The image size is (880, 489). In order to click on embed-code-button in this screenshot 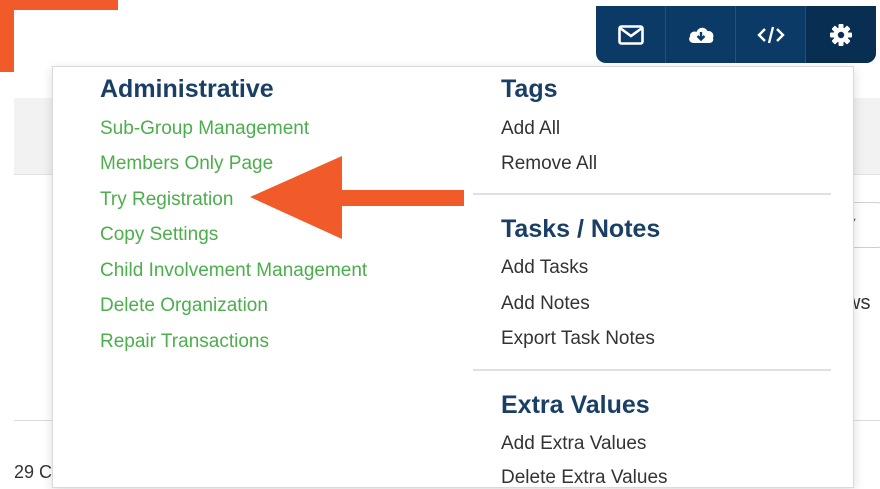, I will do `click(771, 34)`.